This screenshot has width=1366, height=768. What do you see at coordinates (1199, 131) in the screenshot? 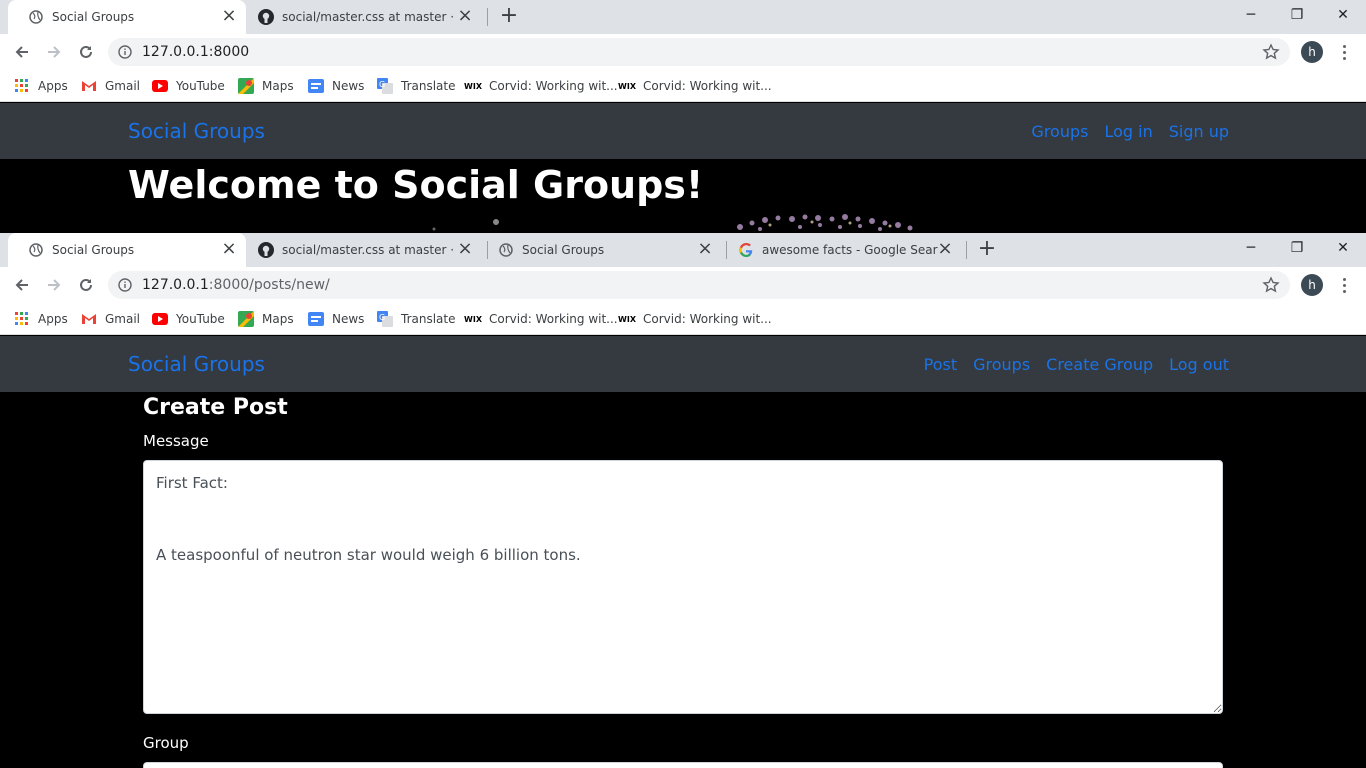
I see `nav-signup-link: Sign up` at bounding box center [1199, 131].